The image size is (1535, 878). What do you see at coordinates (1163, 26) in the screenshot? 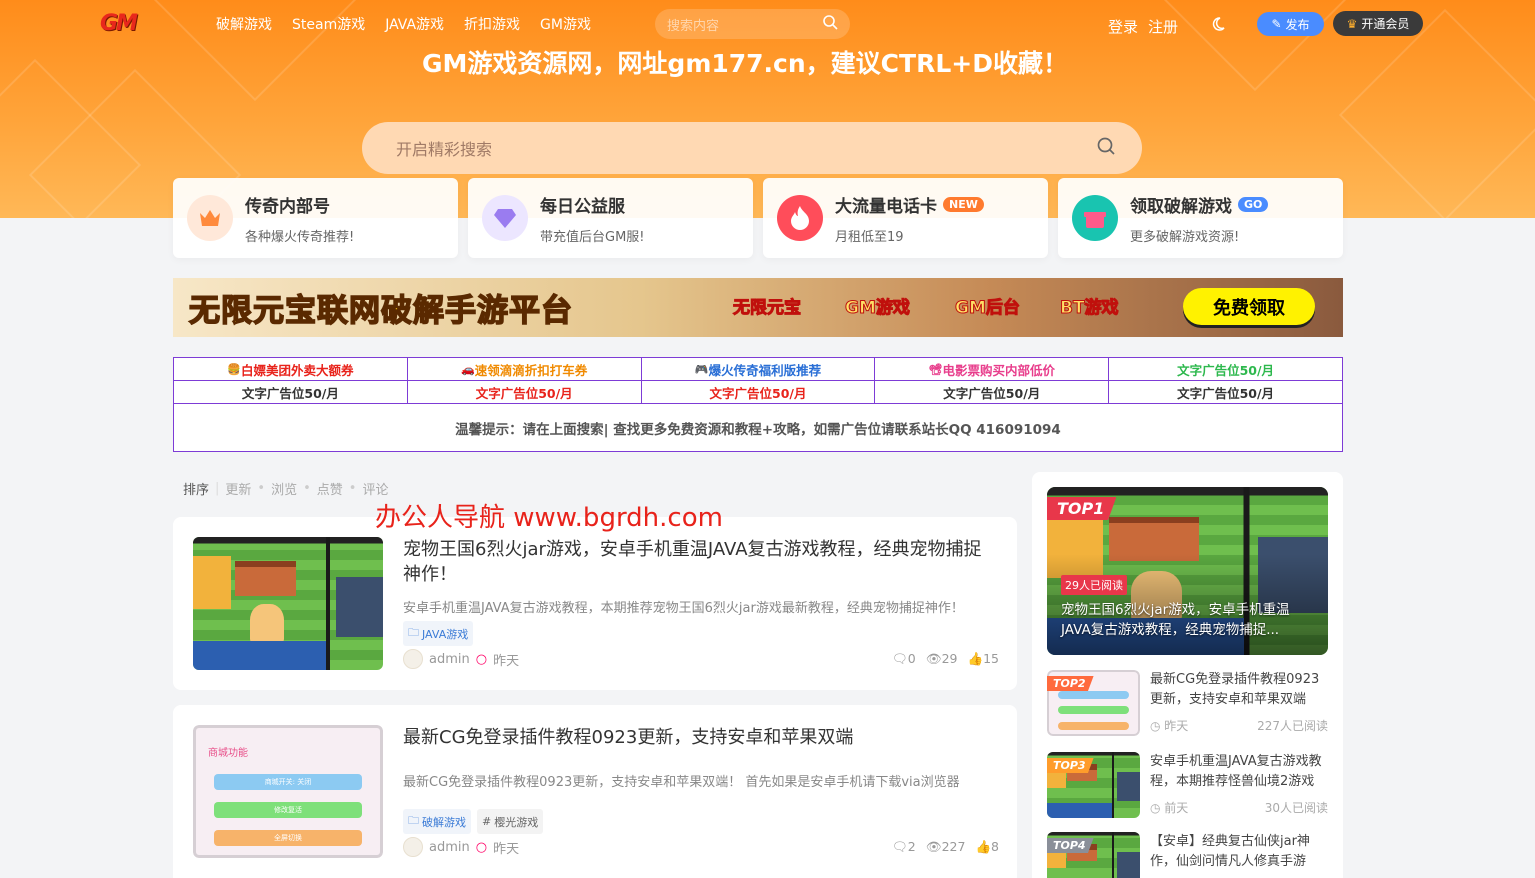
I see `register-link: 注册` at bounding box center [1163, 26].